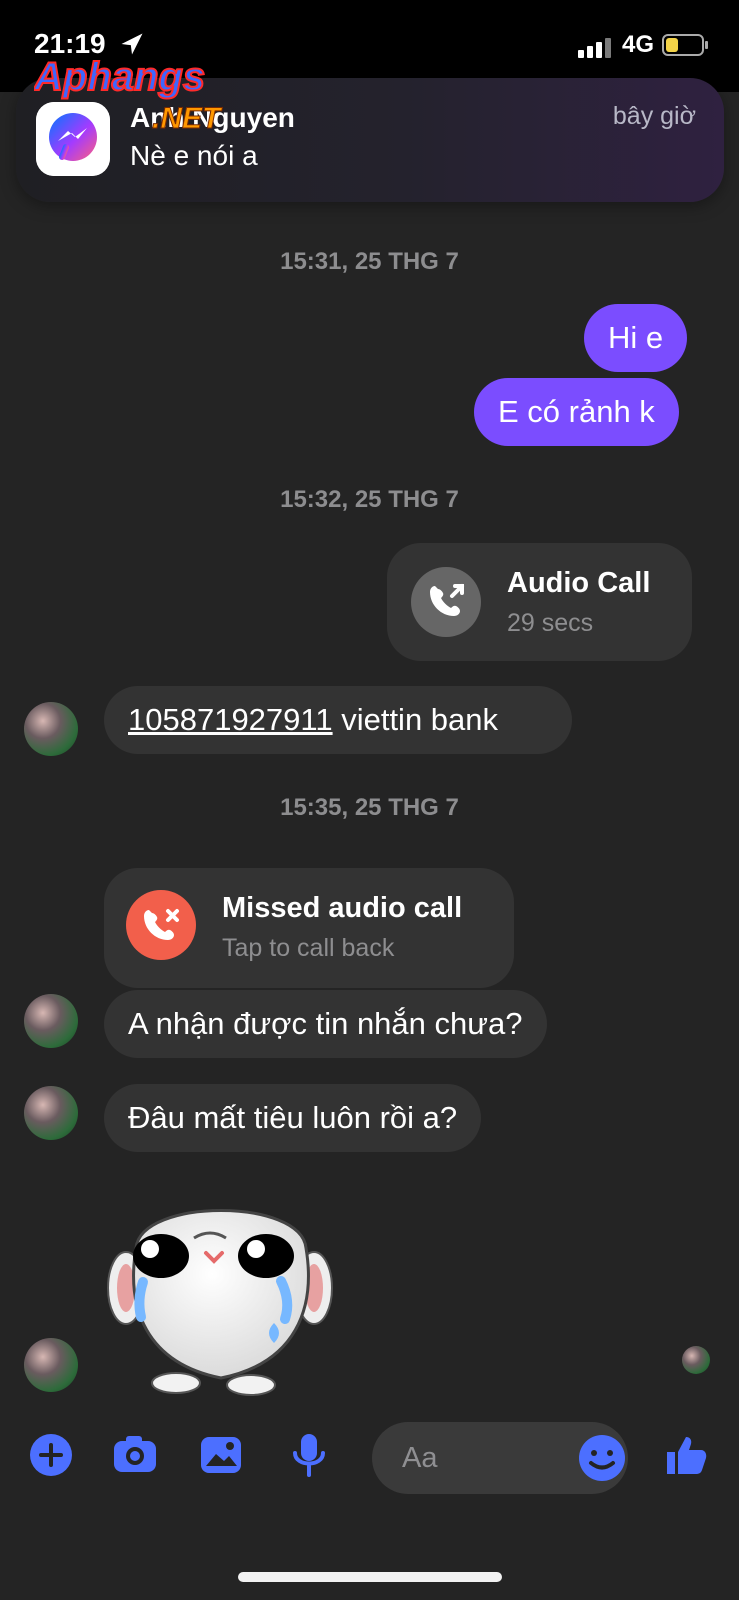 The image size is (739, 1600). I want to click on audio-call-title: Audio Call, so click(579, 583).